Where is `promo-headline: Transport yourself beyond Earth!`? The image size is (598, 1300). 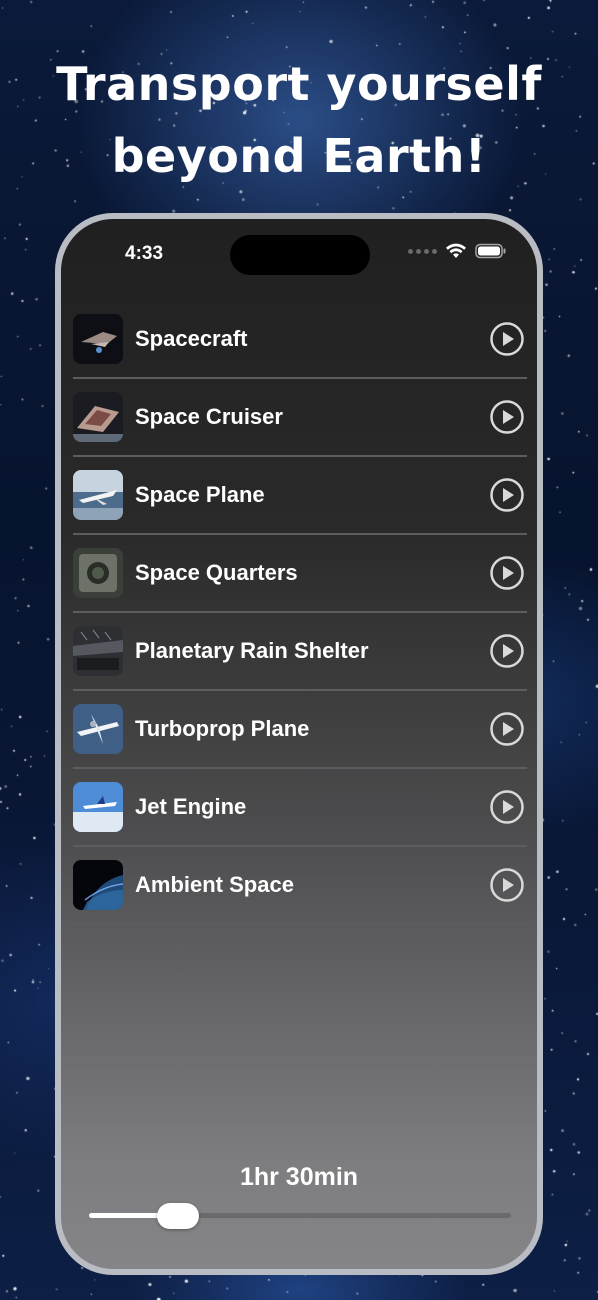 promo-headline: Transport yourself beyond Earth! is located at coordinates (299, 120).